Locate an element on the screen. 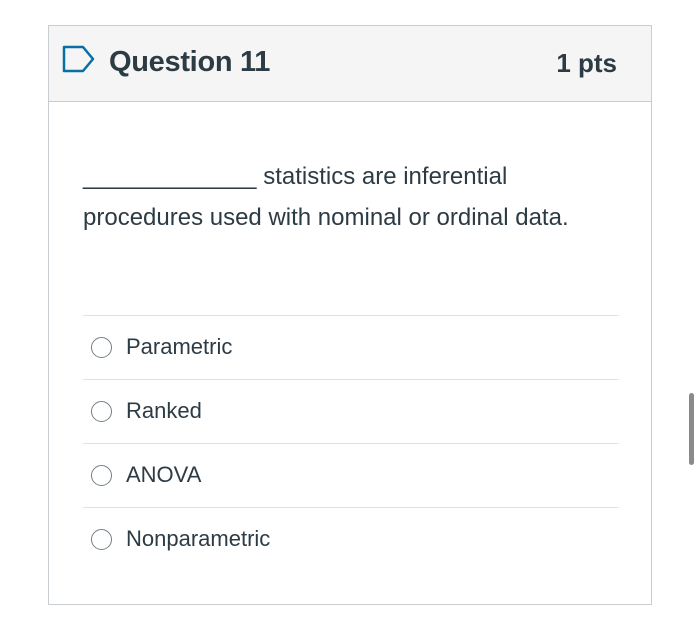 Image resolution: width=700 pixels, height=644 pixels. answer-label: ANOVA is located at coordinates (164, 474).